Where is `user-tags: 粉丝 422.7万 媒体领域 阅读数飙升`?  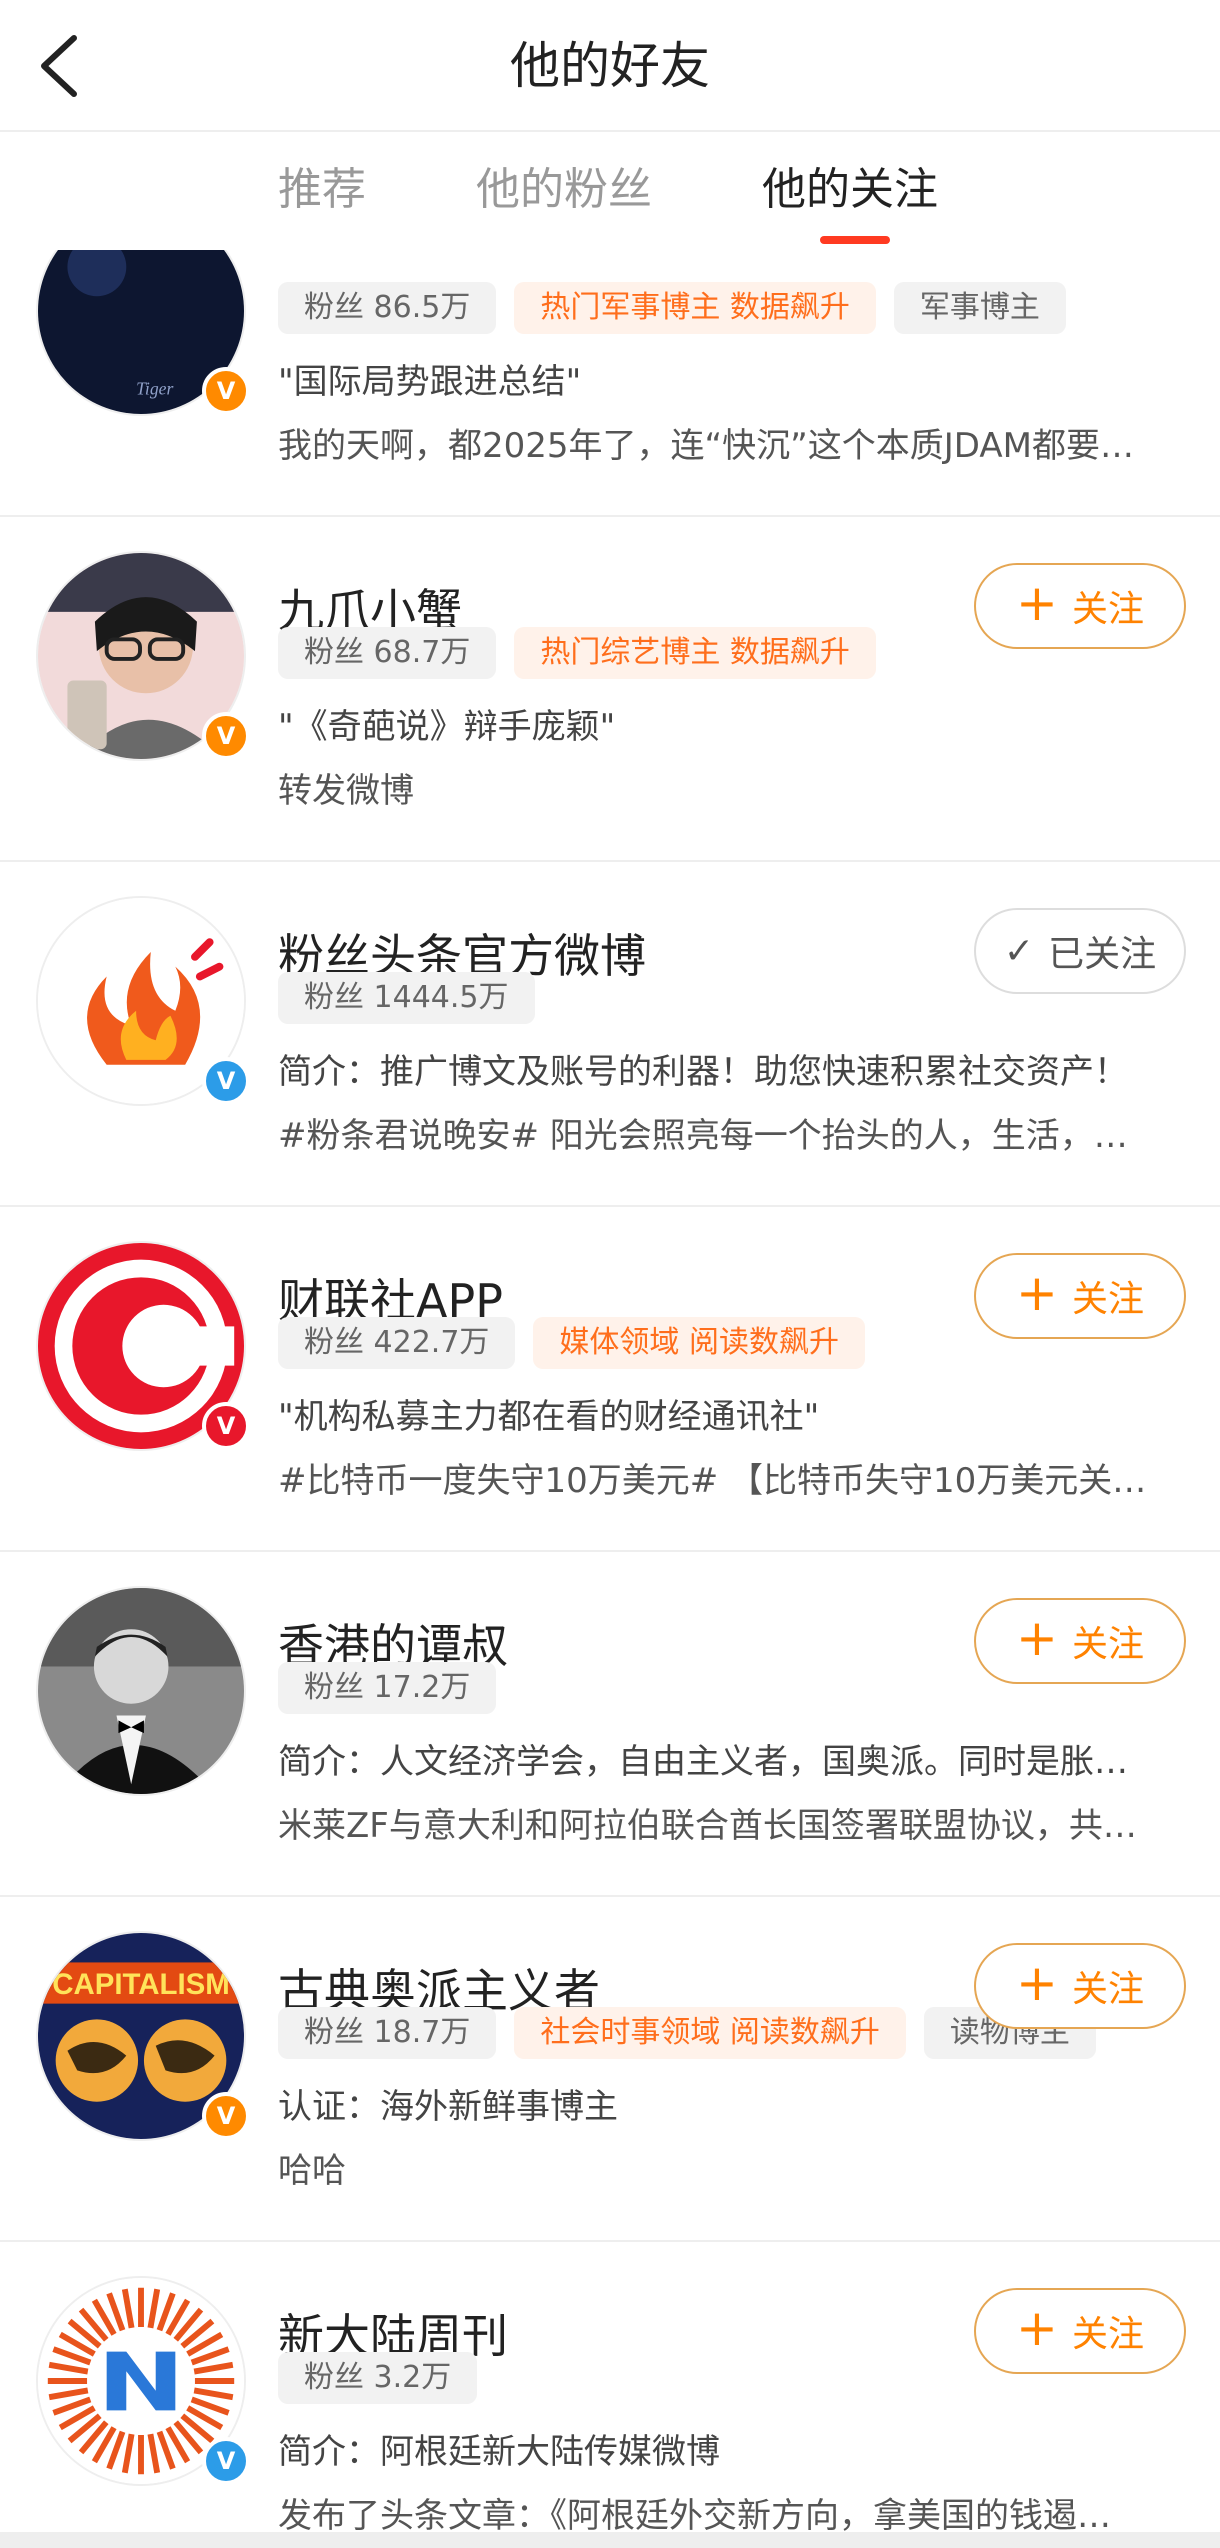
user-tags: 粉丝 422.7万 媒体领域 阅读数飙升 is located at coordinates (571, 1343).